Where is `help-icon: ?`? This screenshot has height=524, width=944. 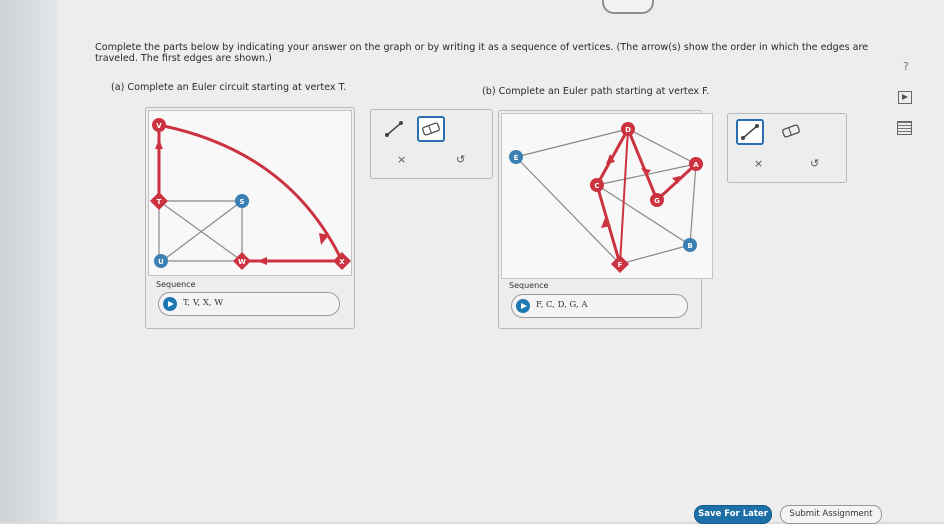 help-icon: ? is located at coordinates (906, 66).